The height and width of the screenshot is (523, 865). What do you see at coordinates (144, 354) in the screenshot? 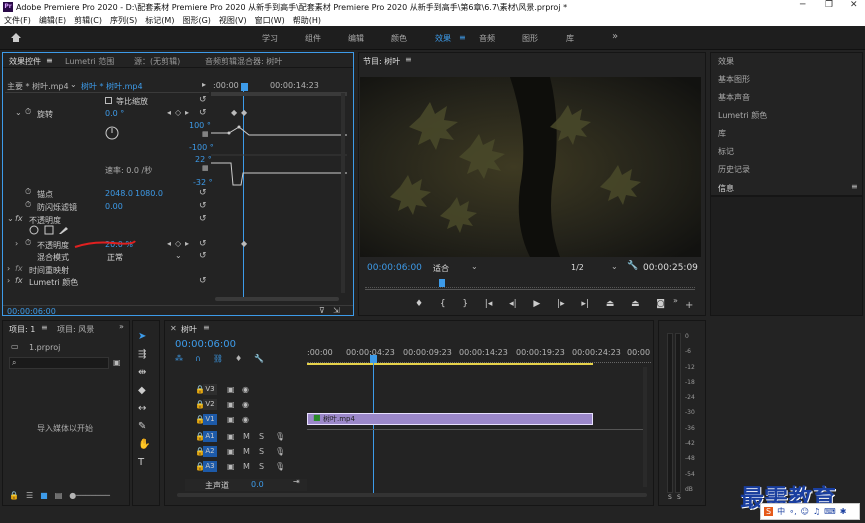
I see `track-select-icon: ⇶` at bounding box center [144, 354].